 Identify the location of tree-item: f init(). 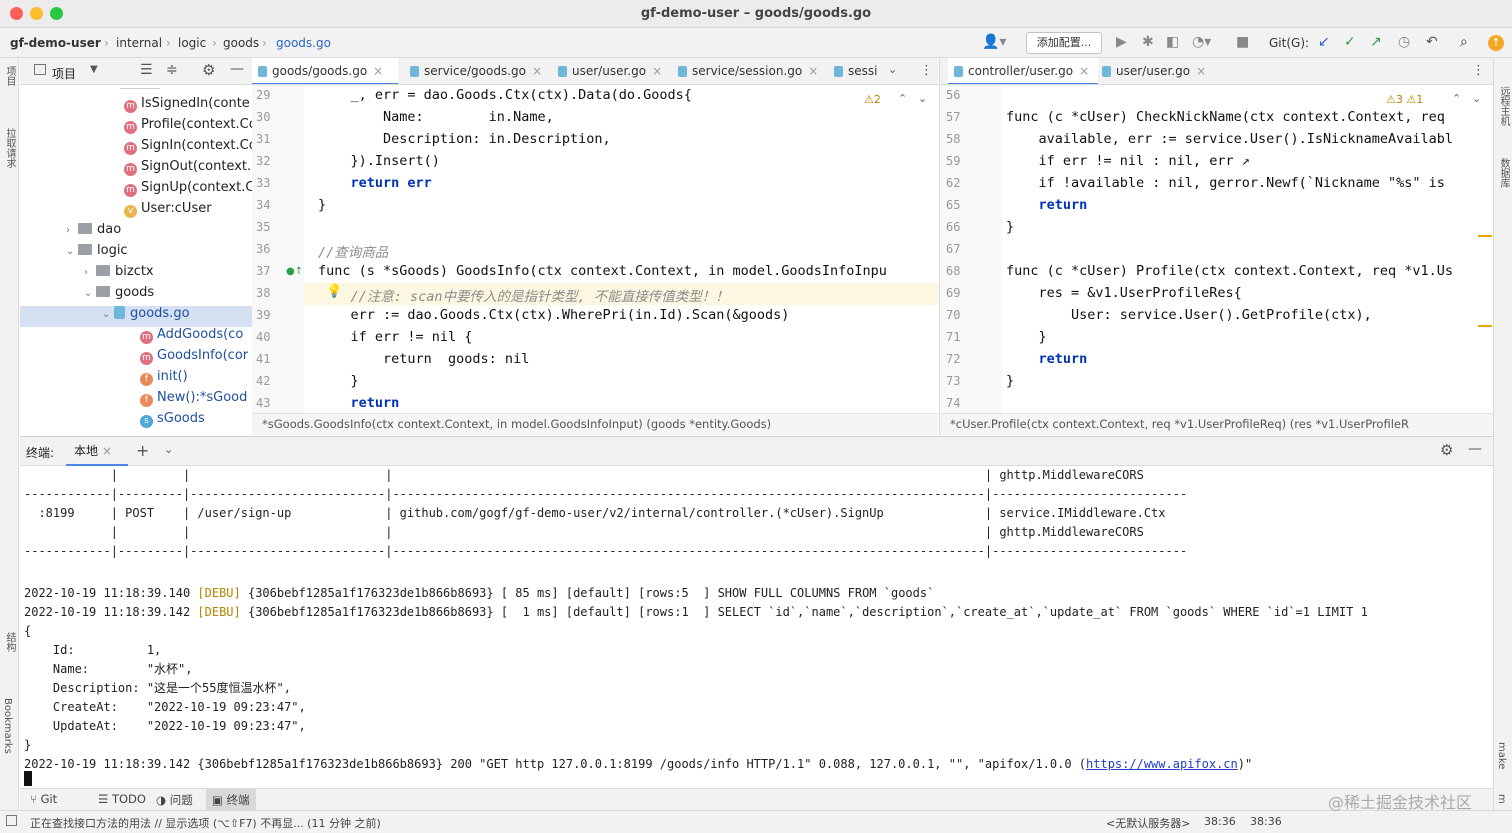
(136, 379).